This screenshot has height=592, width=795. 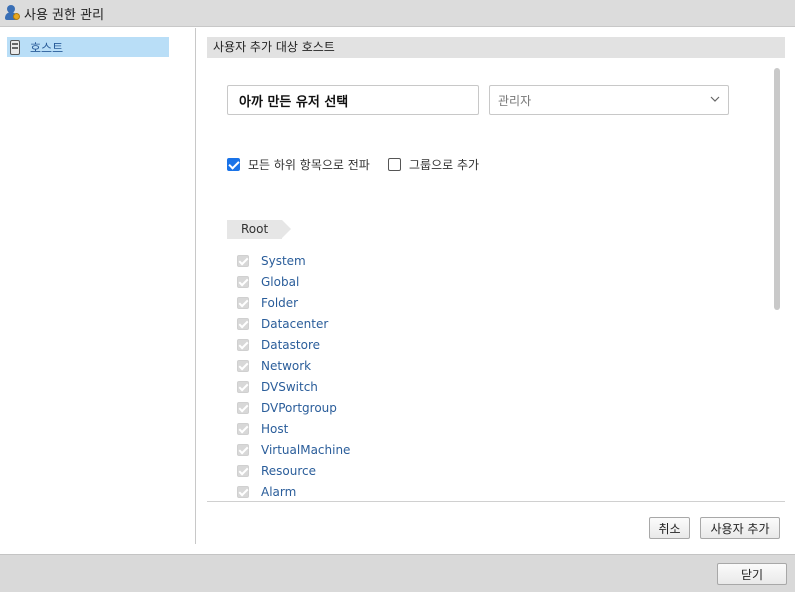 I want to click on privilege-row: Datacenter, so click(x=497, y=323).